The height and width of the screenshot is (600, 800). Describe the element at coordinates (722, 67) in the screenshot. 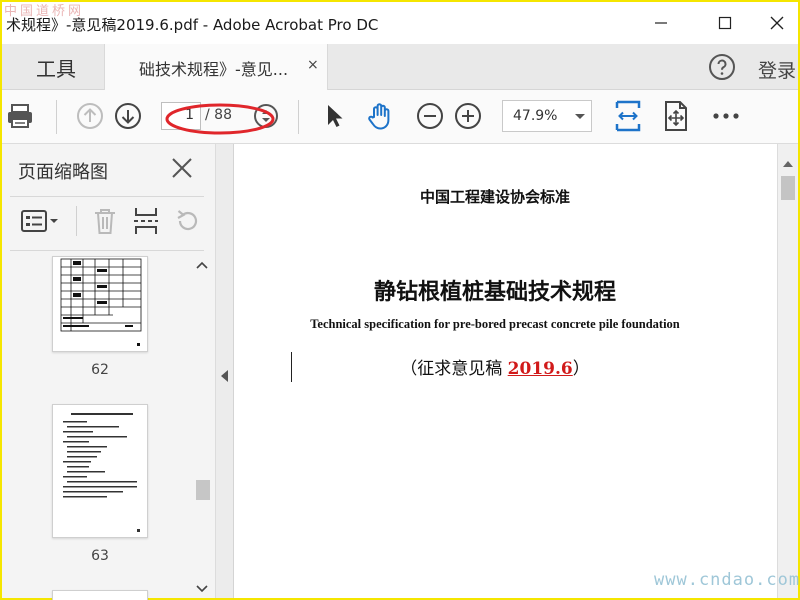

I see `help-icon` at that location.